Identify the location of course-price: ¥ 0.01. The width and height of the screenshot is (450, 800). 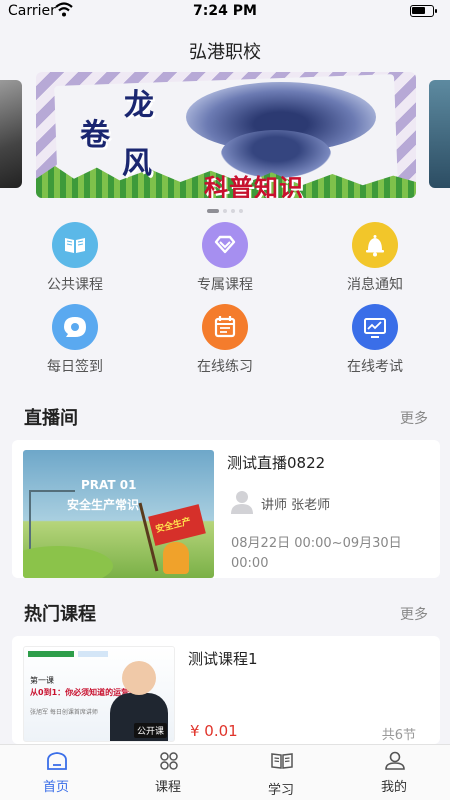
(214, 731).